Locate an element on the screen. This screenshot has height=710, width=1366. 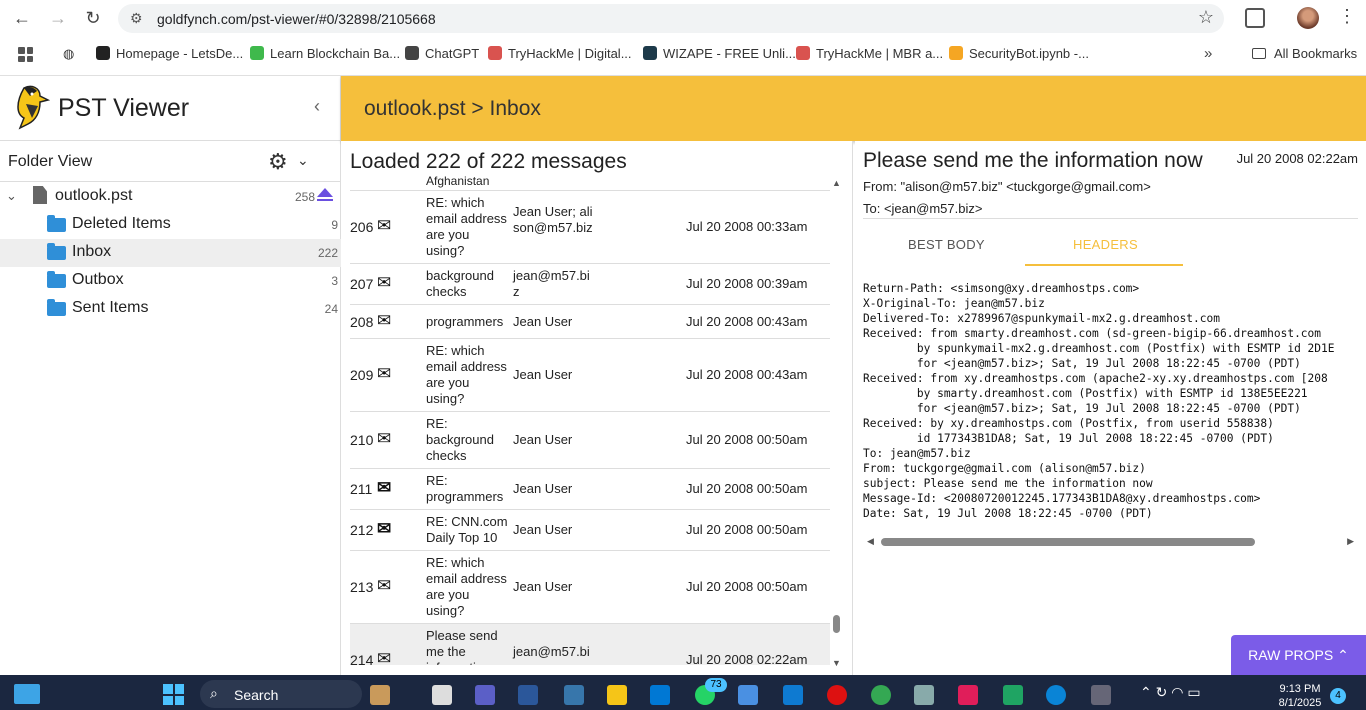
collapse-sidebar-icon: ‹ is located at coordinates (317, 106).